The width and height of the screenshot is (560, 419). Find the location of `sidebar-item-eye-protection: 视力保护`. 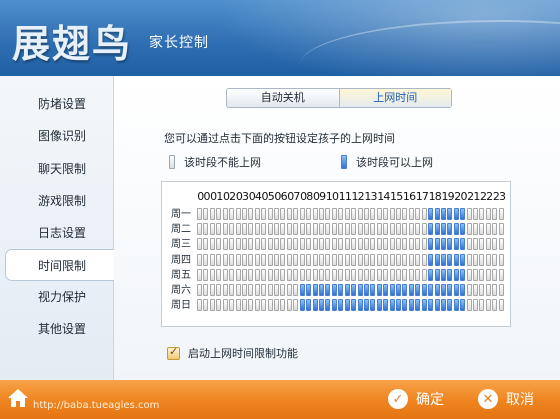

sidebar-item-eye-protection: 视力保护 is located at coordinates (57, 297).